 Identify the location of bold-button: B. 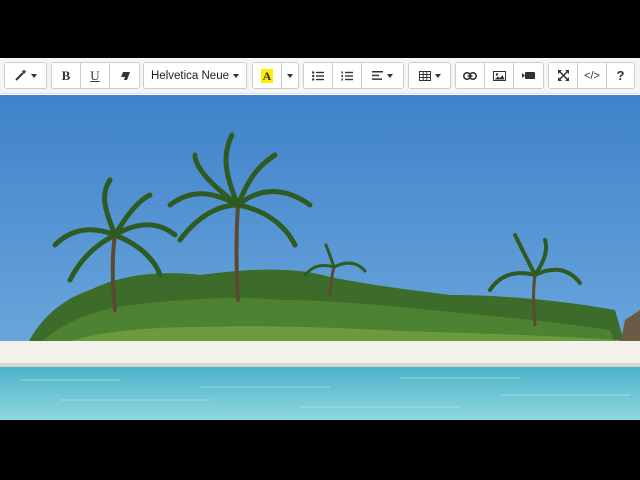
(66, 75).